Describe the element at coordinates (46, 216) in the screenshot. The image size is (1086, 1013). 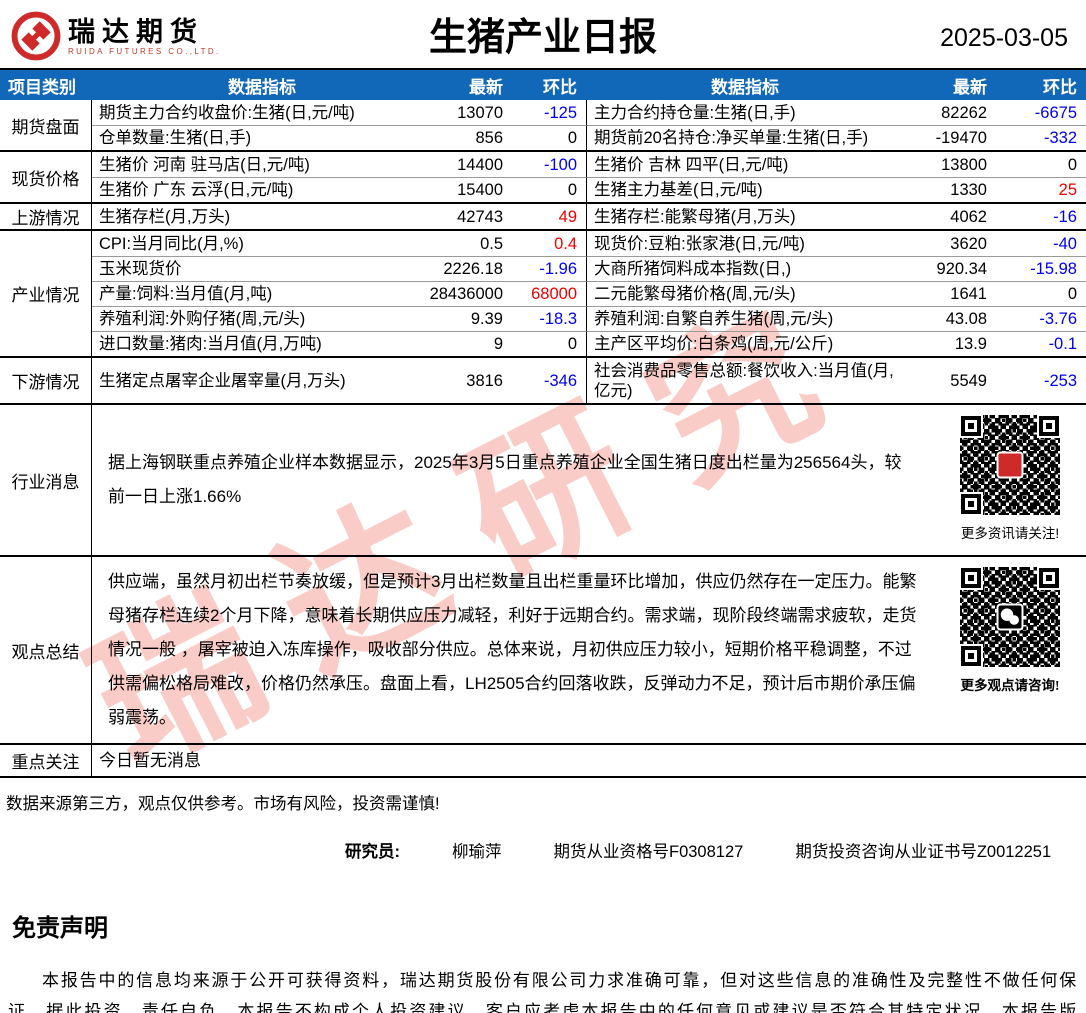
I see `section-category: 上游情况` at that location.